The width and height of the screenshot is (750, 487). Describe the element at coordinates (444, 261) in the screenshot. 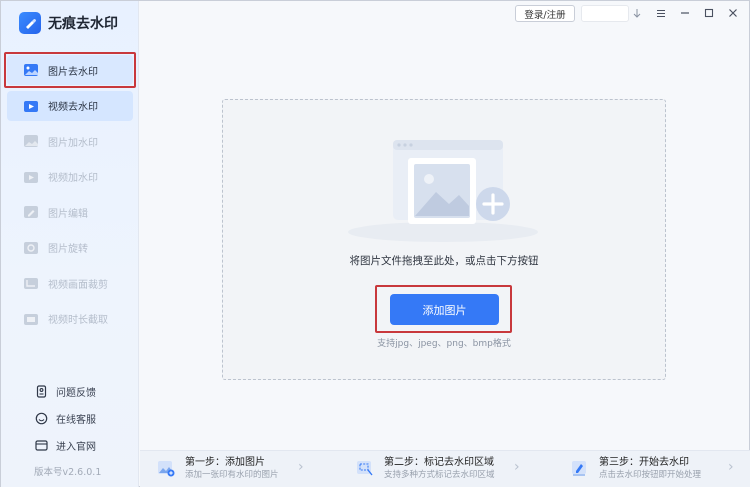

I see `drop-instruction: 将图片文件拖拽至此处，或点击下方按钮` at that location.